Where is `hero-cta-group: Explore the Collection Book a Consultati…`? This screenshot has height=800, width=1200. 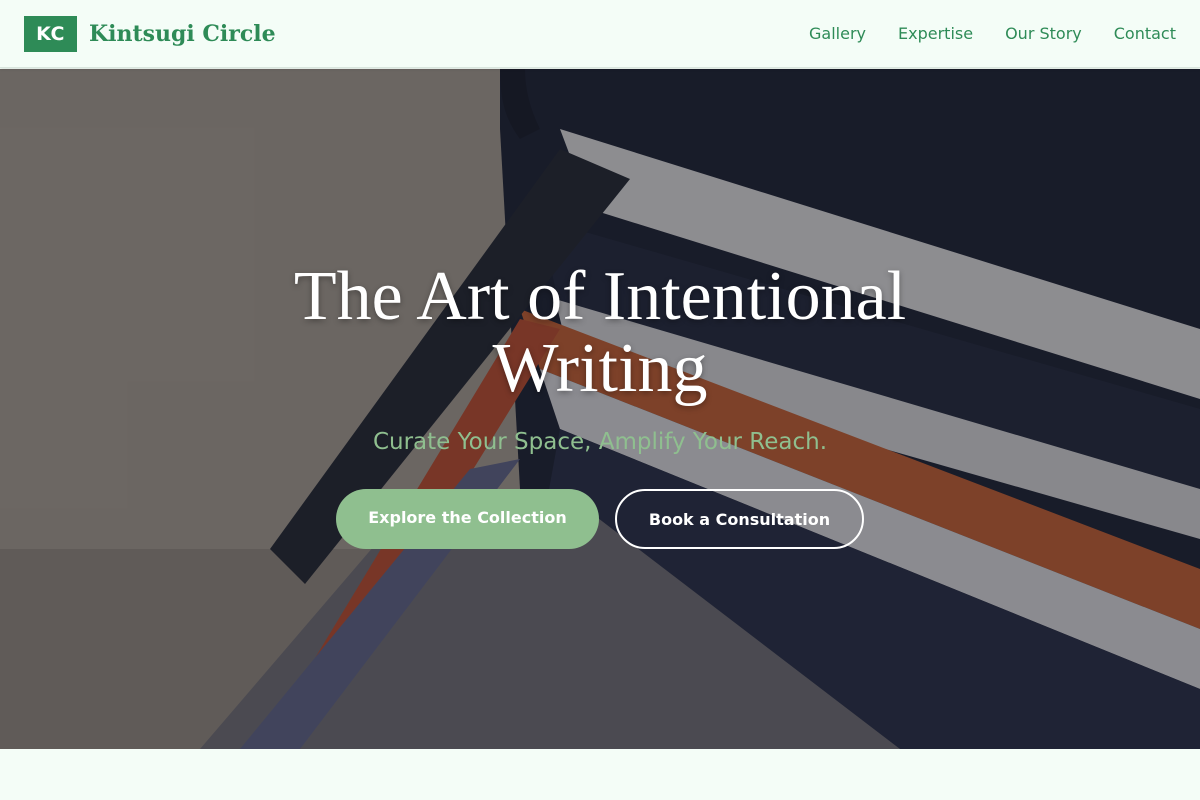 hero-cta-group: Explore the Collection Book a Consultati… is located at coordinates (600, 519).